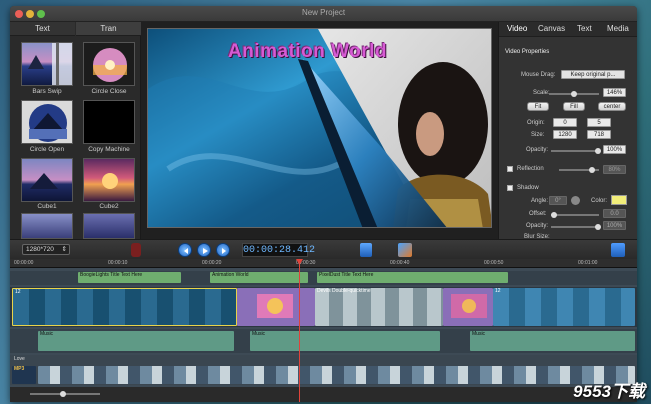 The image size is (651, 404). Describe the element at coordinates (565, 134) in the screenshot. I see `size-width-field: 1280` at that location.